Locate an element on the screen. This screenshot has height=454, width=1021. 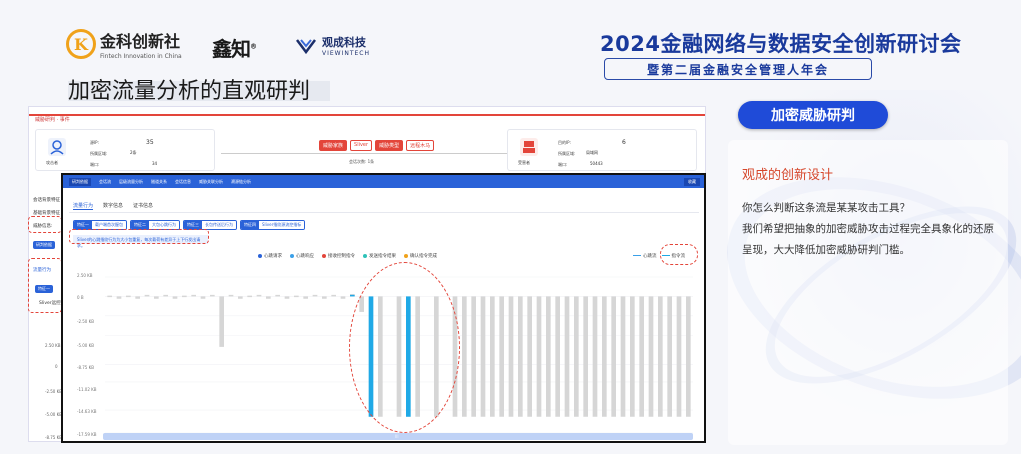
chart-legend: 心跳请求 心跳响应 接收控制指令 发送指令结果 确认指令完成 is located at coordinates (347, 256).